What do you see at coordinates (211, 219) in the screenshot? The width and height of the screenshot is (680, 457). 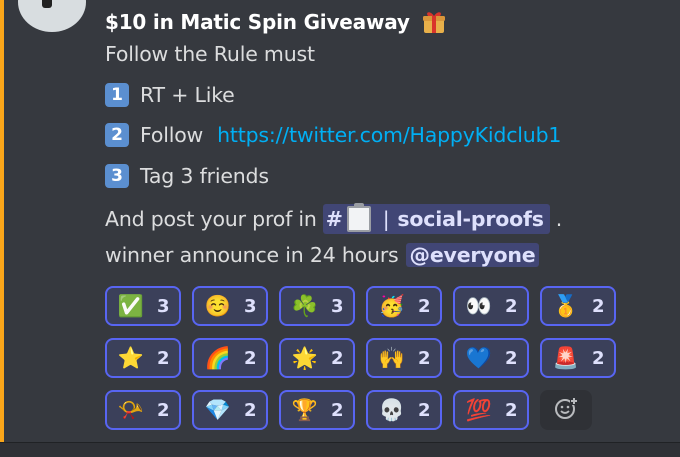 I see `post-prefix: And post your prof in` at bounding box center [211, 219].